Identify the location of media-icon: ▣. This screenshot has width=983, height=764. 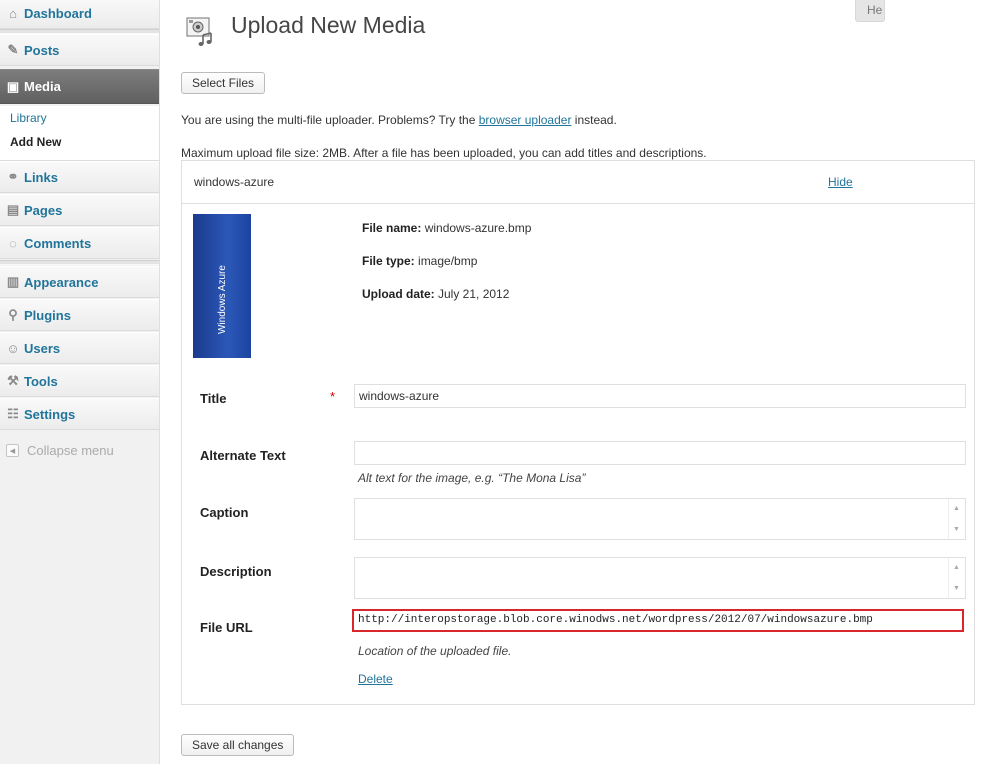
(13, 86).